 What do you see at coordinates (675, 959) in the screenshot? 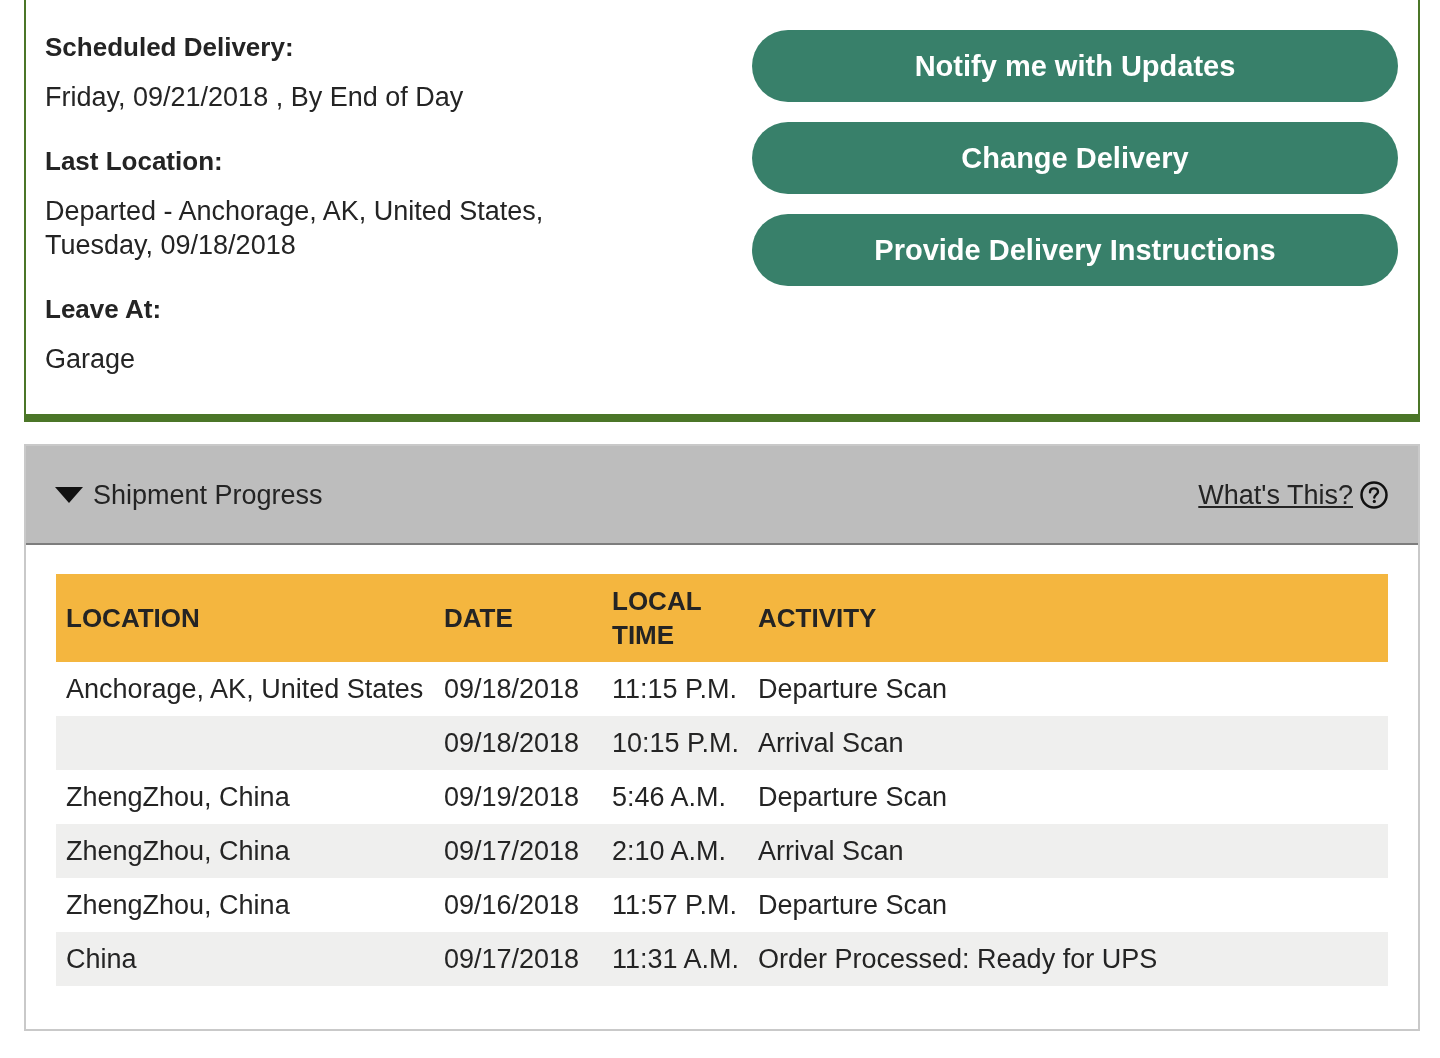
I see `time-cell: 11:31 A.M.` at bounding box center [675, 959].